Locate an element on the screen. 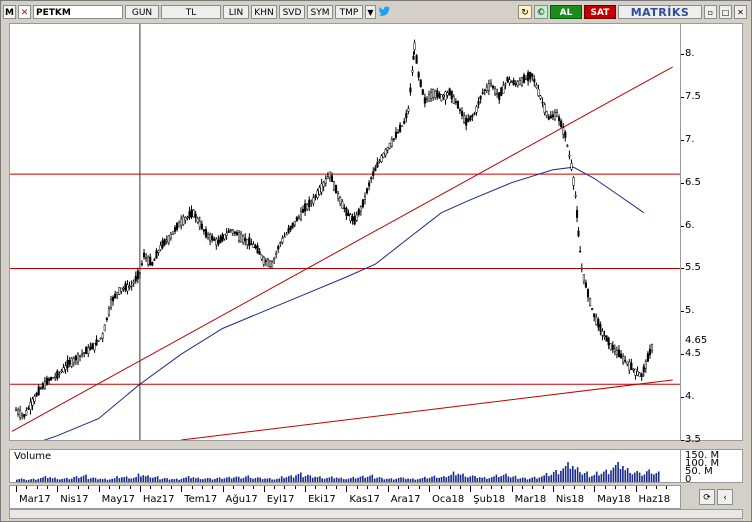 Image resolution: width=752 pixels, height=522 pixels. sym-button: SYM is located at coordinates (320, 12).